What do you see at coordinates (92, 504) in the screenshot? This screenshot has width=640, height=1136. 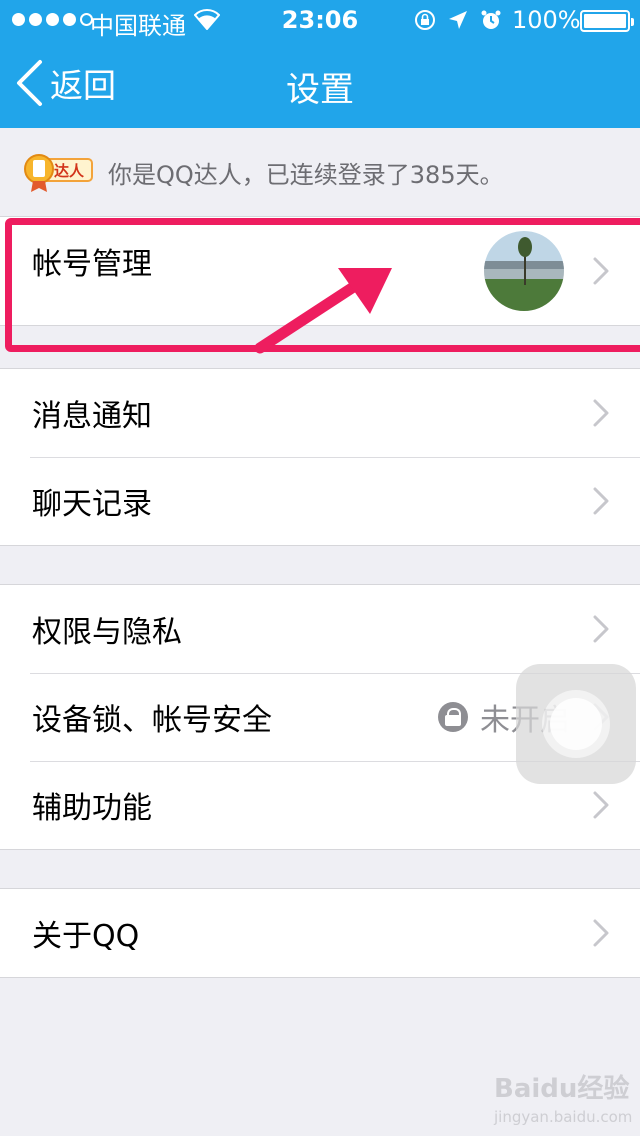 I see `row-label: 聊天记录` at bounding box center [92, 504].